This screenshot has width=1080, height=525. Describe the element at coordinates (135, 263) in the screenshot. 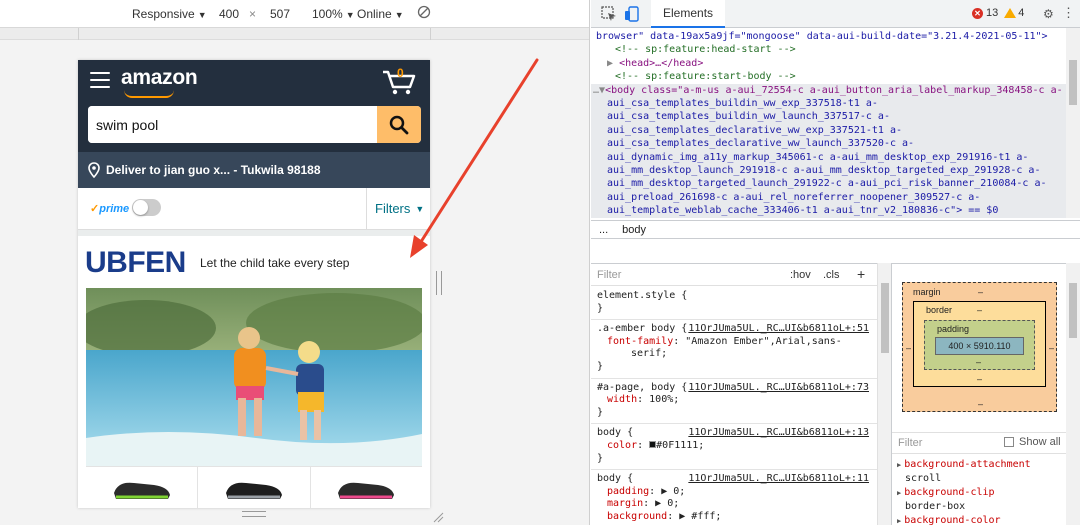

I see `brand-logo: UBFEN` at that location.